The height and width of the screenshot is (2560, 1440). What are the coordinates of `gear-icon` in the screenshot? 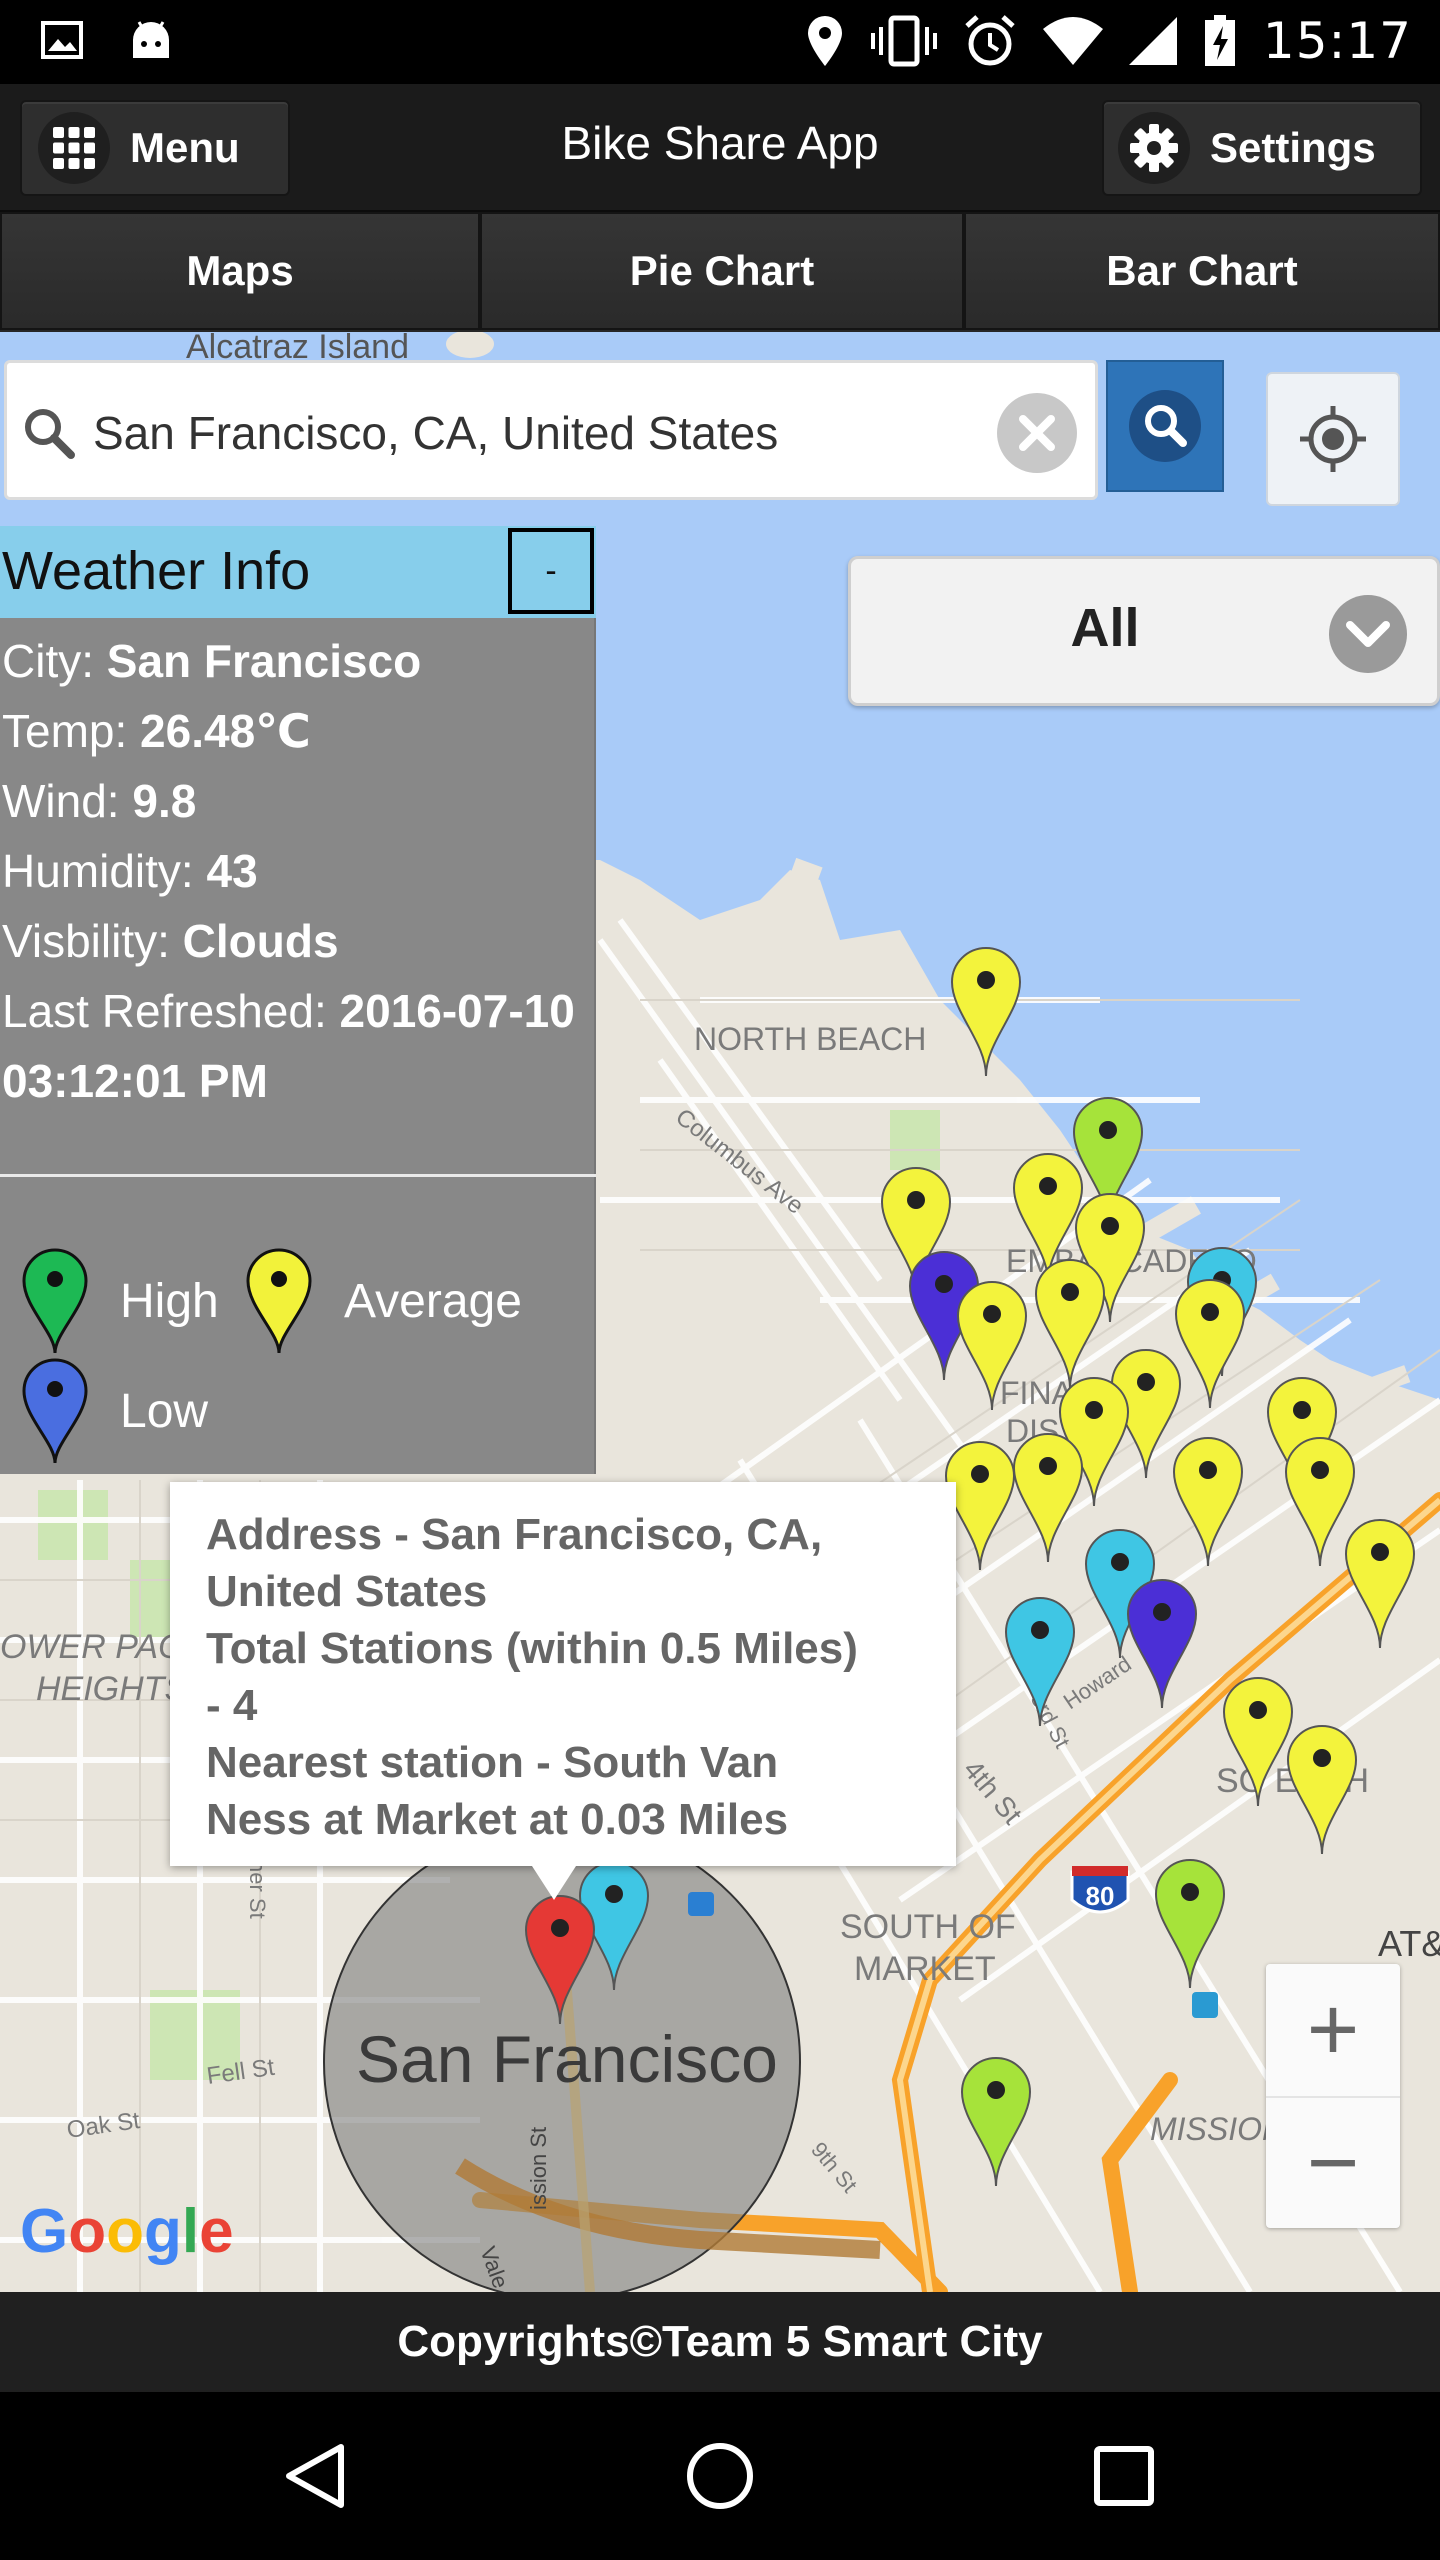 It's located at (1154, 148).